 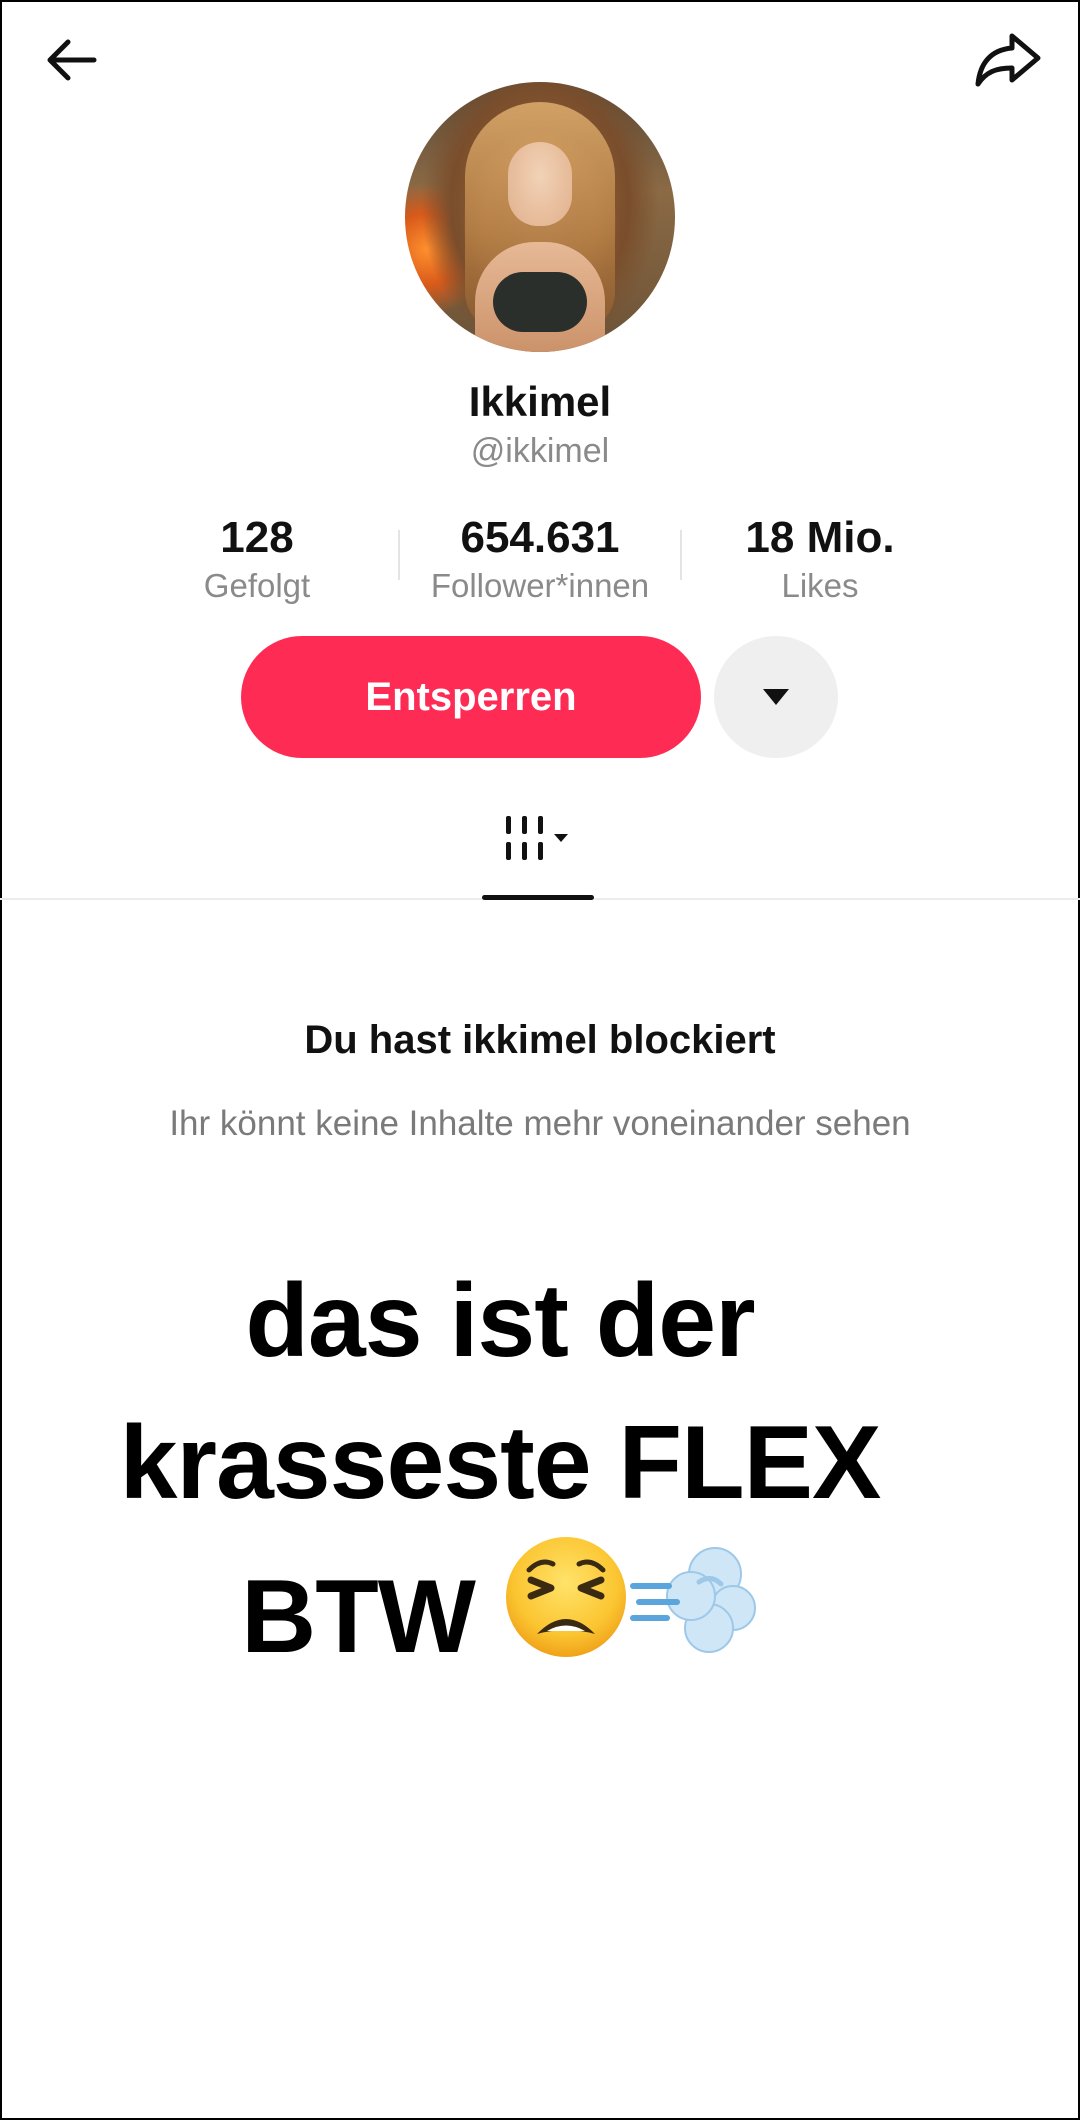 I want to click on tab-videos, so click(x=538, y=856).